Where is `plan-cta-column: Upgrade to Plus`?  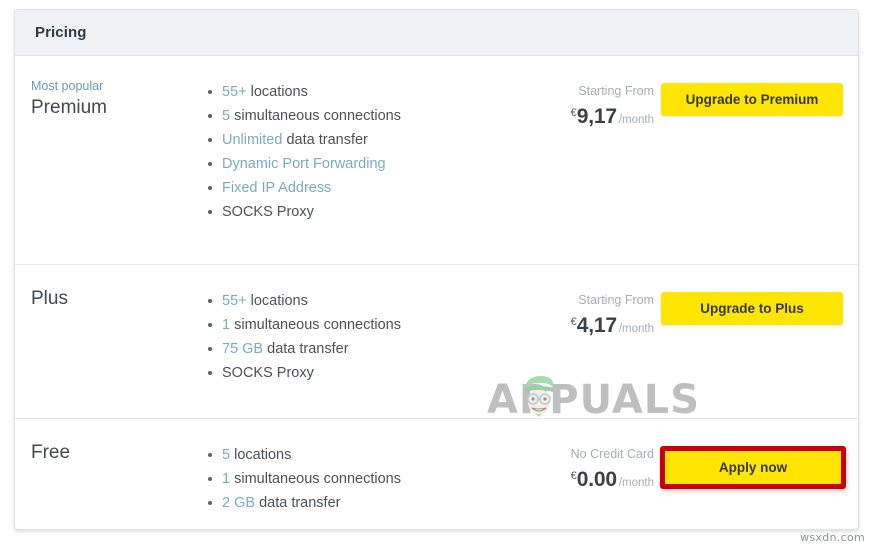
plan-cta-column: Upgrade to Plus is located at coordinates (752, 306).